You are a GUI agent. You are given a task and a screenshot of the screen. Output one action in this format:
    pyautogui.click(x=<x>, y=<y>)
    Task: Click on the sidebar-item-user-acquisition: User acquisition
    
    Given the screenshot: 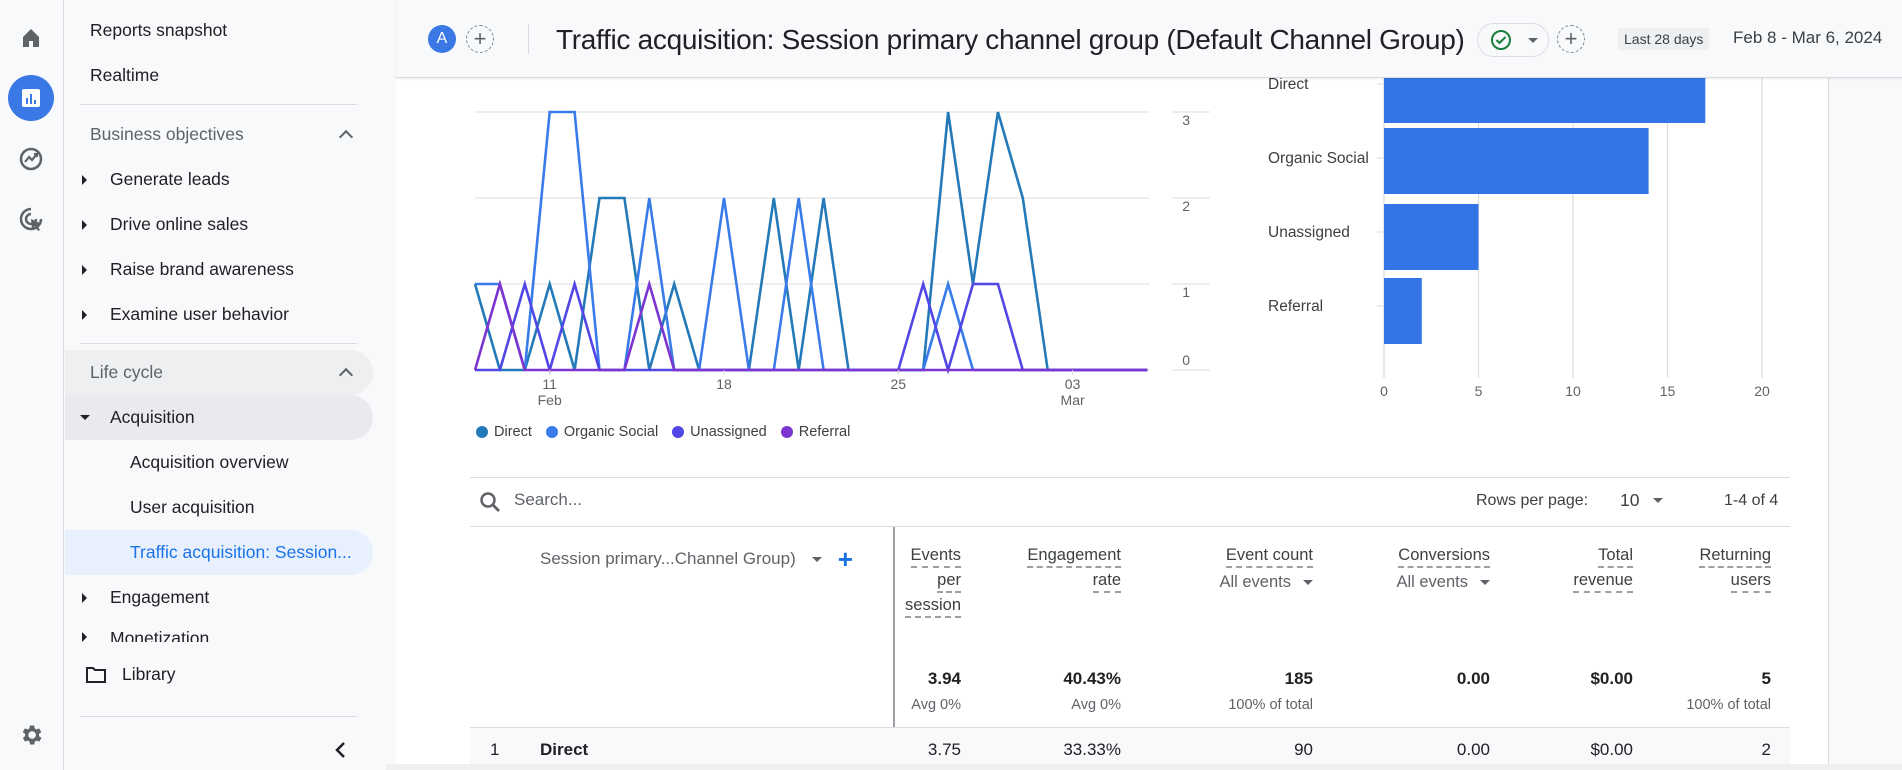 What is the action you would take?
    pyautogui.click(x=219, y=507)
    